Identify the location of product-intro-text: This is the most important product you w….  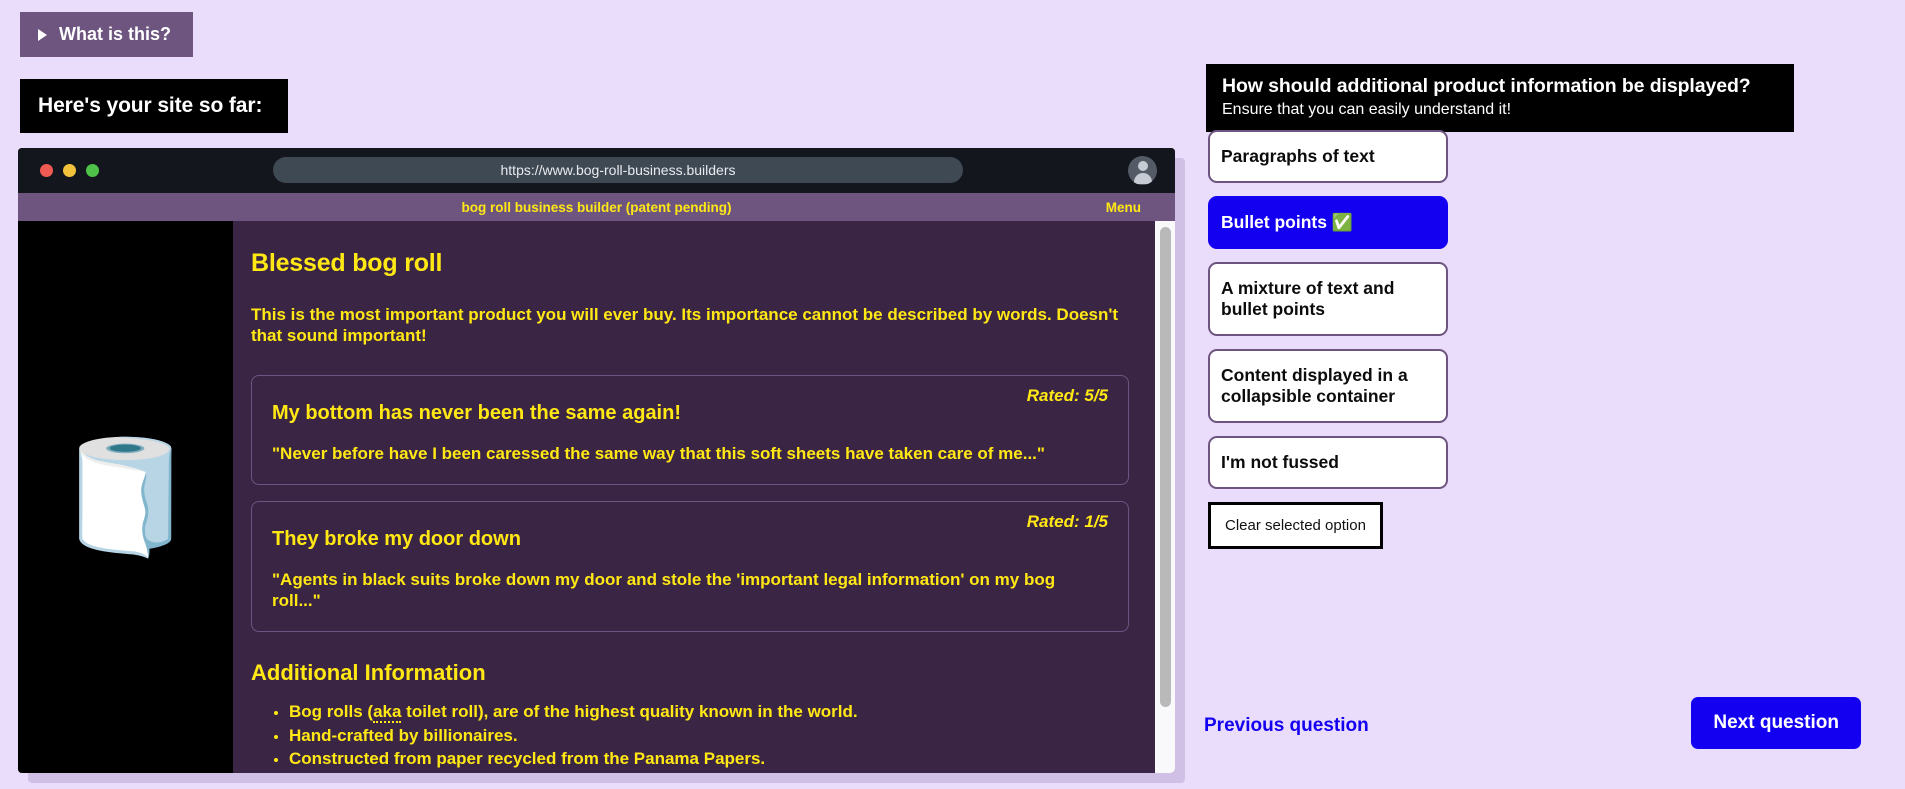
(685, 325).